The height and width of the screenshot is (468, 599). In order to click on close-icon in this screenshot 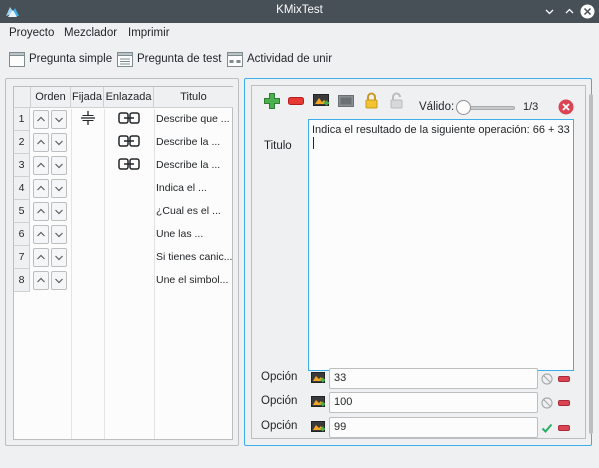, I will do `click(587, 11)`.